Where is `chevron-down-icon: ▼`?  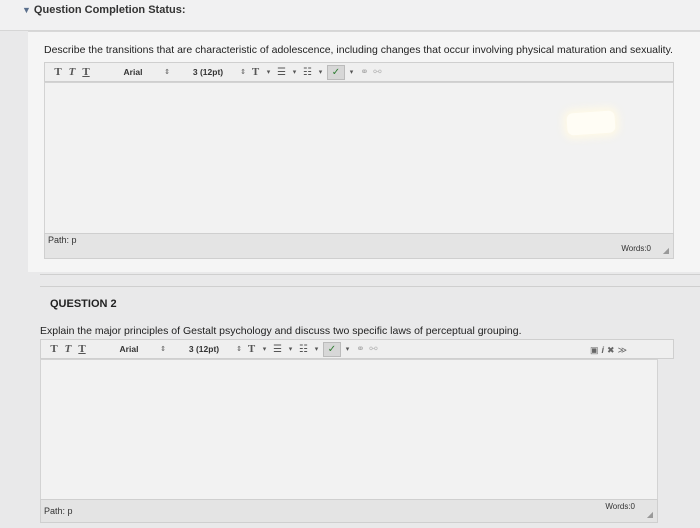
chevron-down-icon: ▼ is located at coordinates (26, 10).